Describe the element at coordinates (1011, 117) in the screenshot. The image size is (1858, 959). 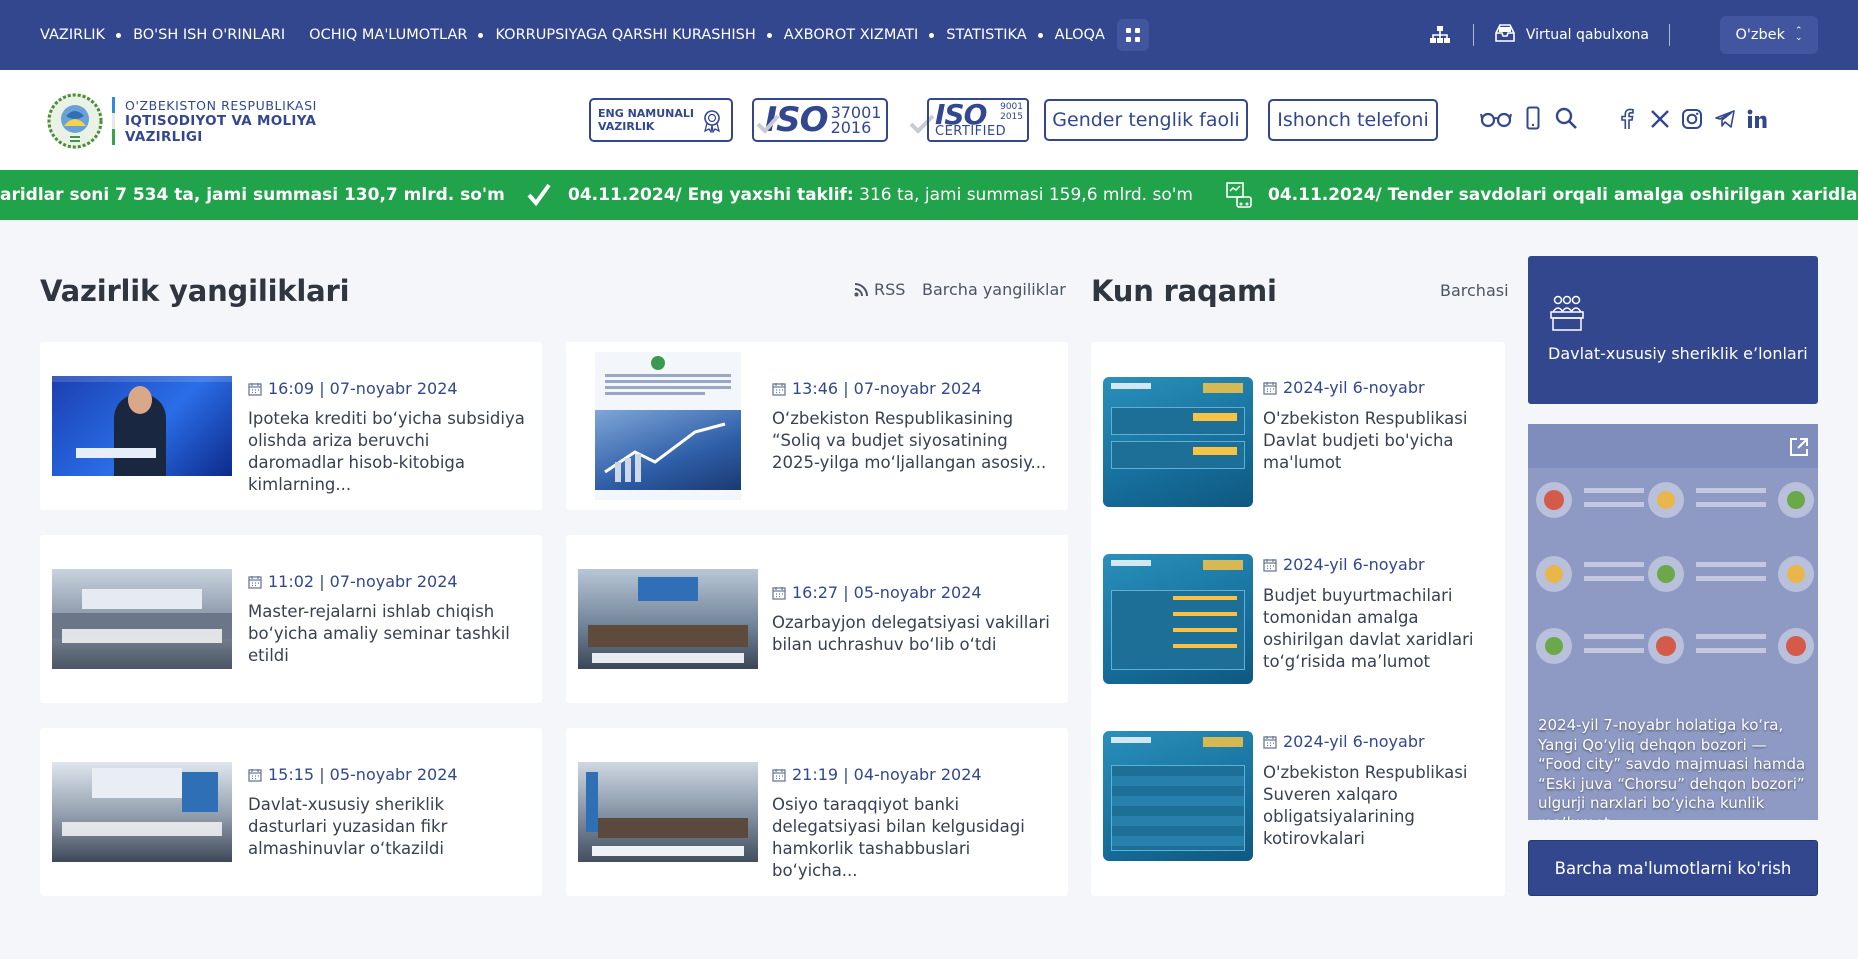
I see `iso-year: 2015` at that location.